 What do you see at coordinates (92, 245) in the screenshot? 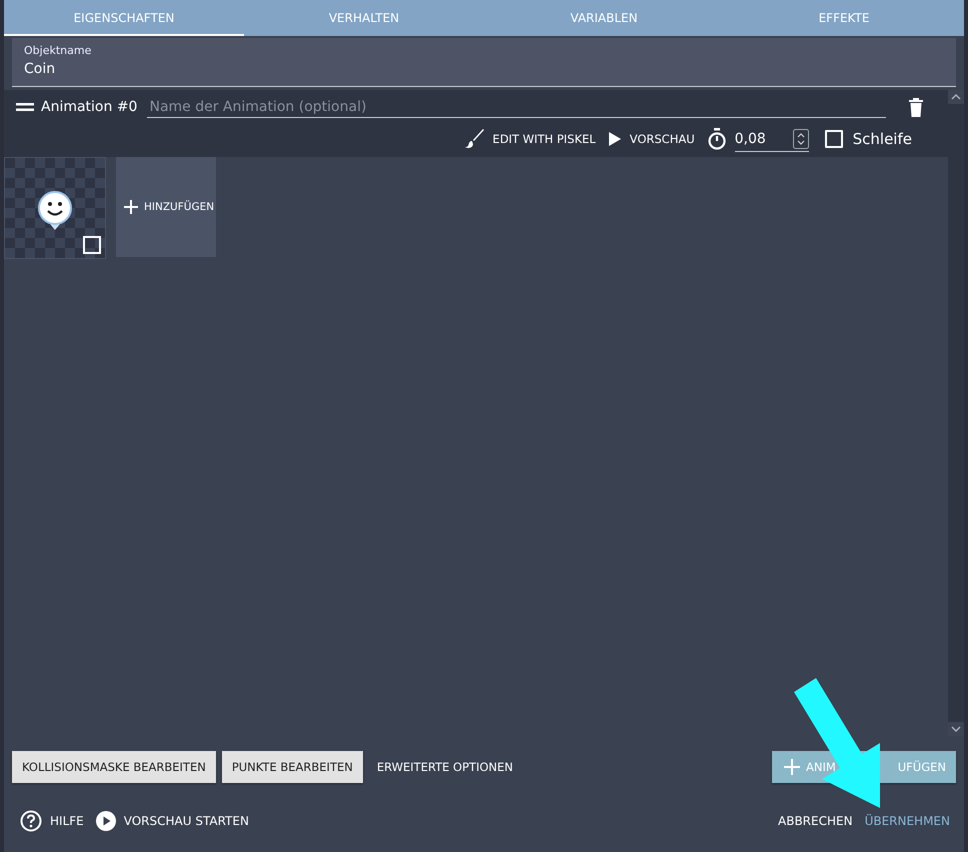
I see `frame-checkbox` at bounding box center [92, 245].